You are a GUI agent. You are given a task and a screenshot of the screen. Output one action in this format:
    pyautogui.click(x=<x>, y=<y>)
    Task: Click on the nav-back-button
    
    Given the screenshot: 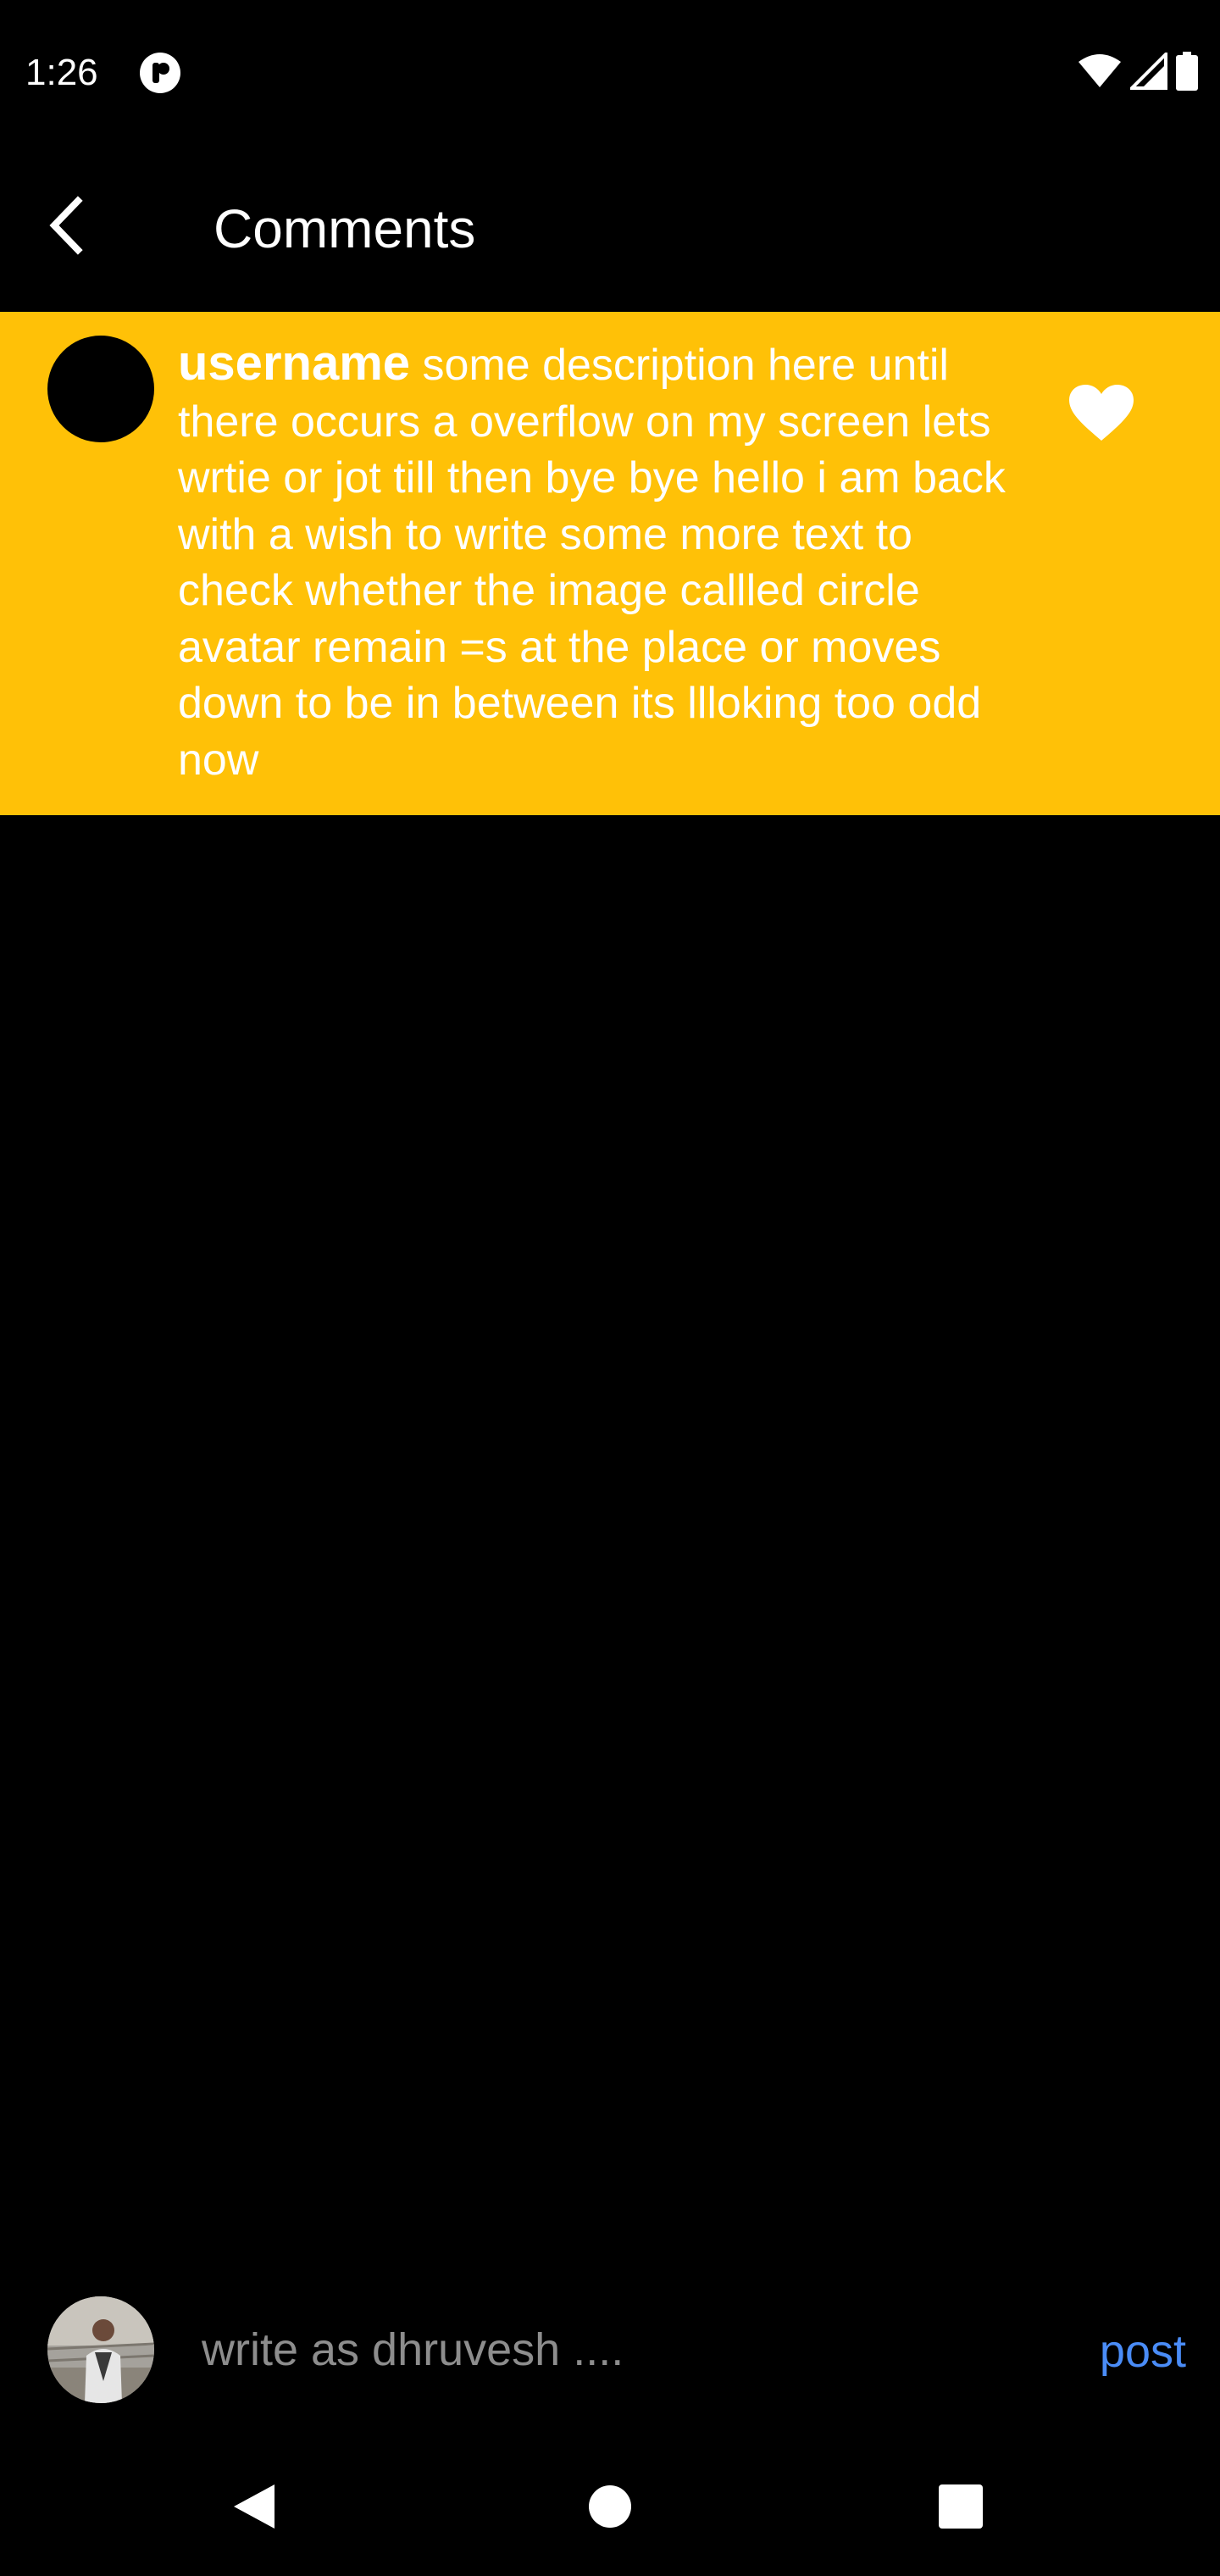 What is the action you would take?
    pyautogui.click(x=254, y=2508)
    